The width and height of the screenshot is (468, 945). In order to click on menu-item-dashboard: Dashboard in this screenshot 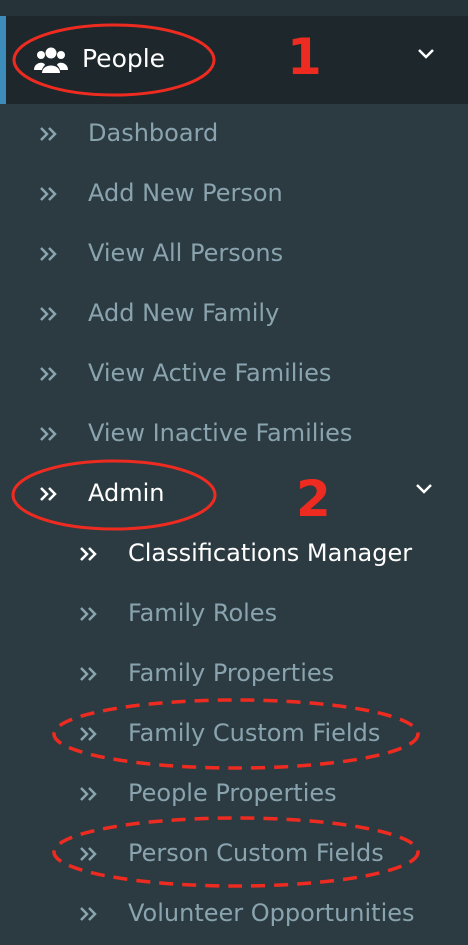, I will do `click(234, 135)`.